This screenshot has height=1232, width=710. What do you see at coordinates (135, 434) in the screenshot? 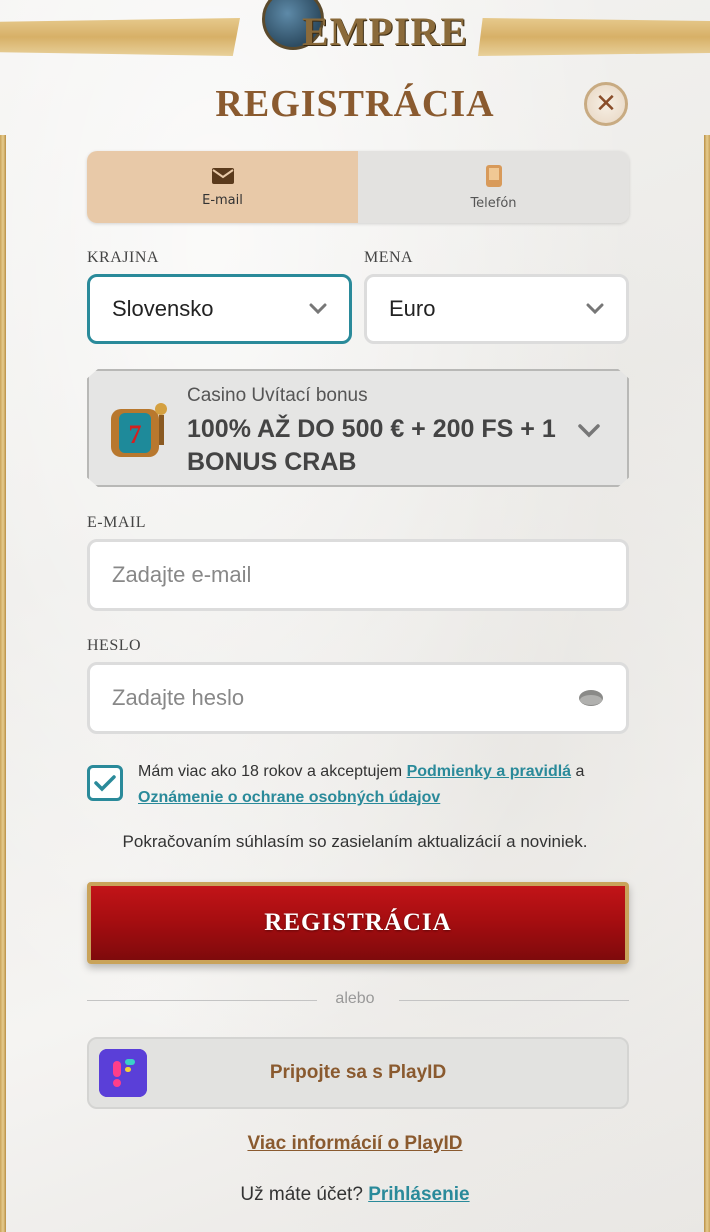
I see `svg-text: 7` at bounding box center [135, 434].